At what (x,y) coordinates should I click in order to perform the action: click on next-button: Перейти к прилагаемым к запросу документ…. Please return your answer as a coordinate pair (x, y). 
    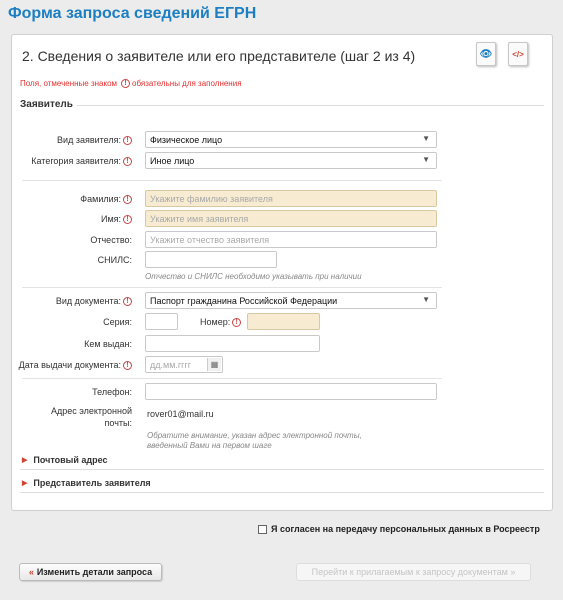
    Looking at the image, I should click on (413, 572).